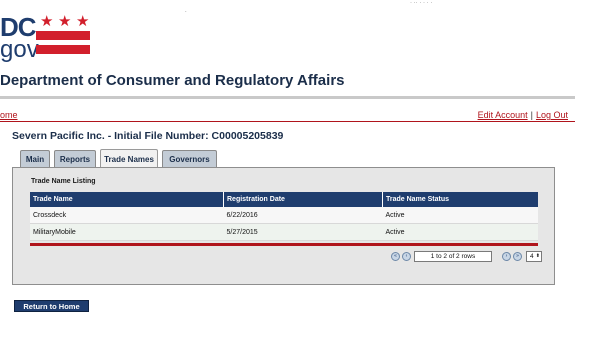  I want to click on table-cell: 6/22/2016, so click(303, 215).